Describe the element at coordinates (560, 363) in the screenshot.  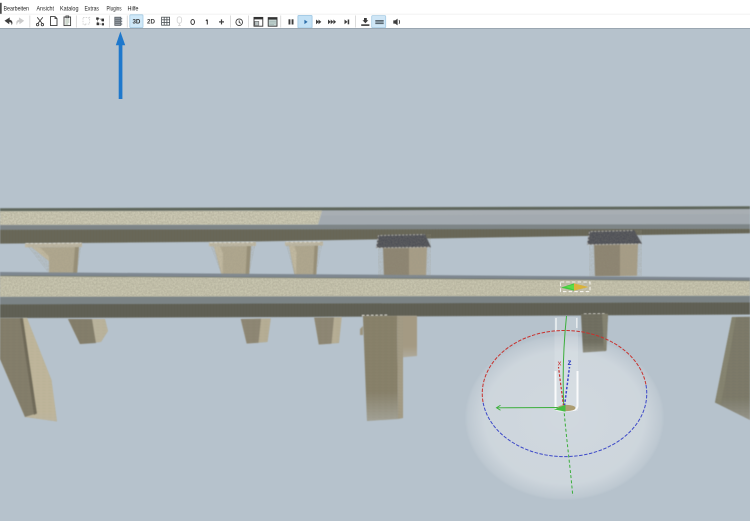
I see `svg-text: x` at that location.